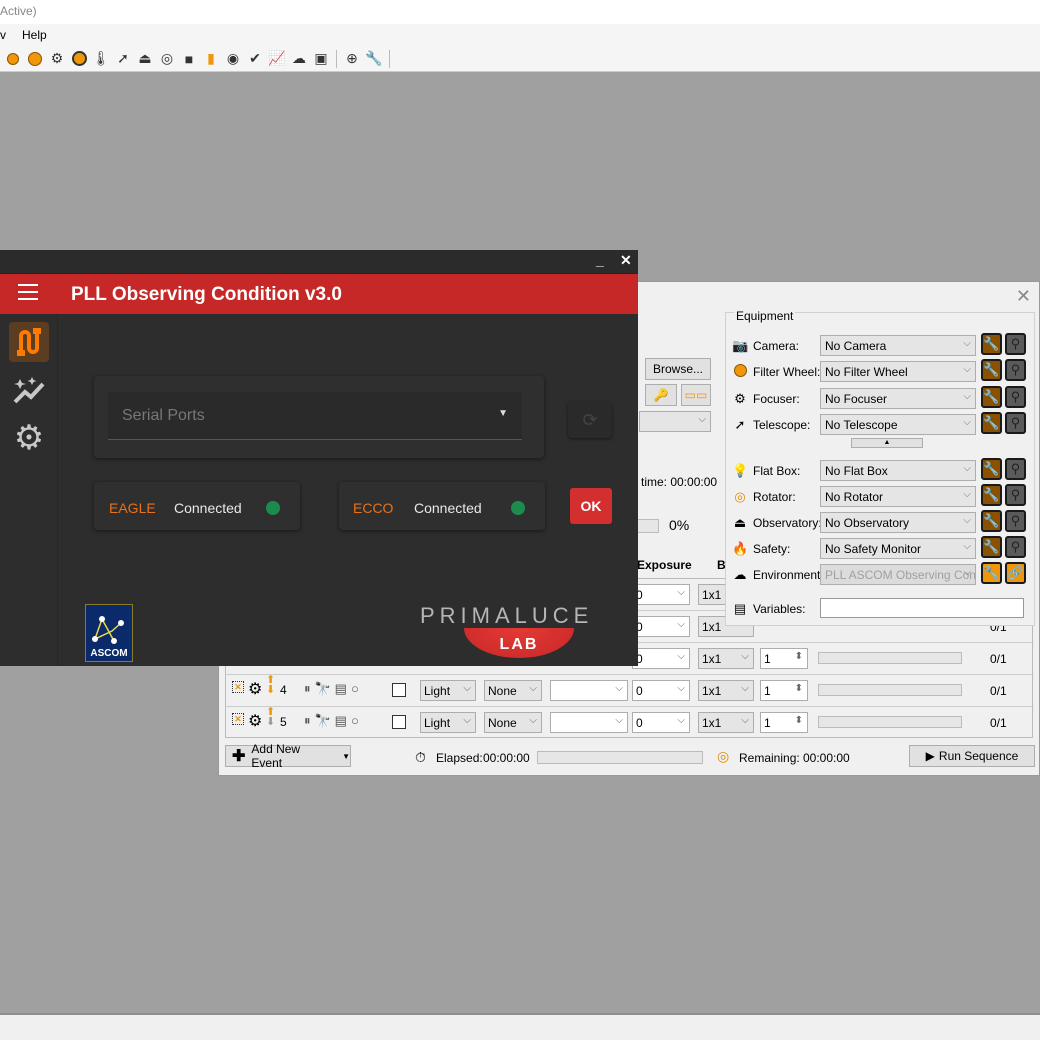 The width and height of the screenshot is (1040, 1040). What do you see at coordinates (991, 423) in the screenshot?
I see `telescope-settings-button: 🔧` at bounding box center [991, 423].